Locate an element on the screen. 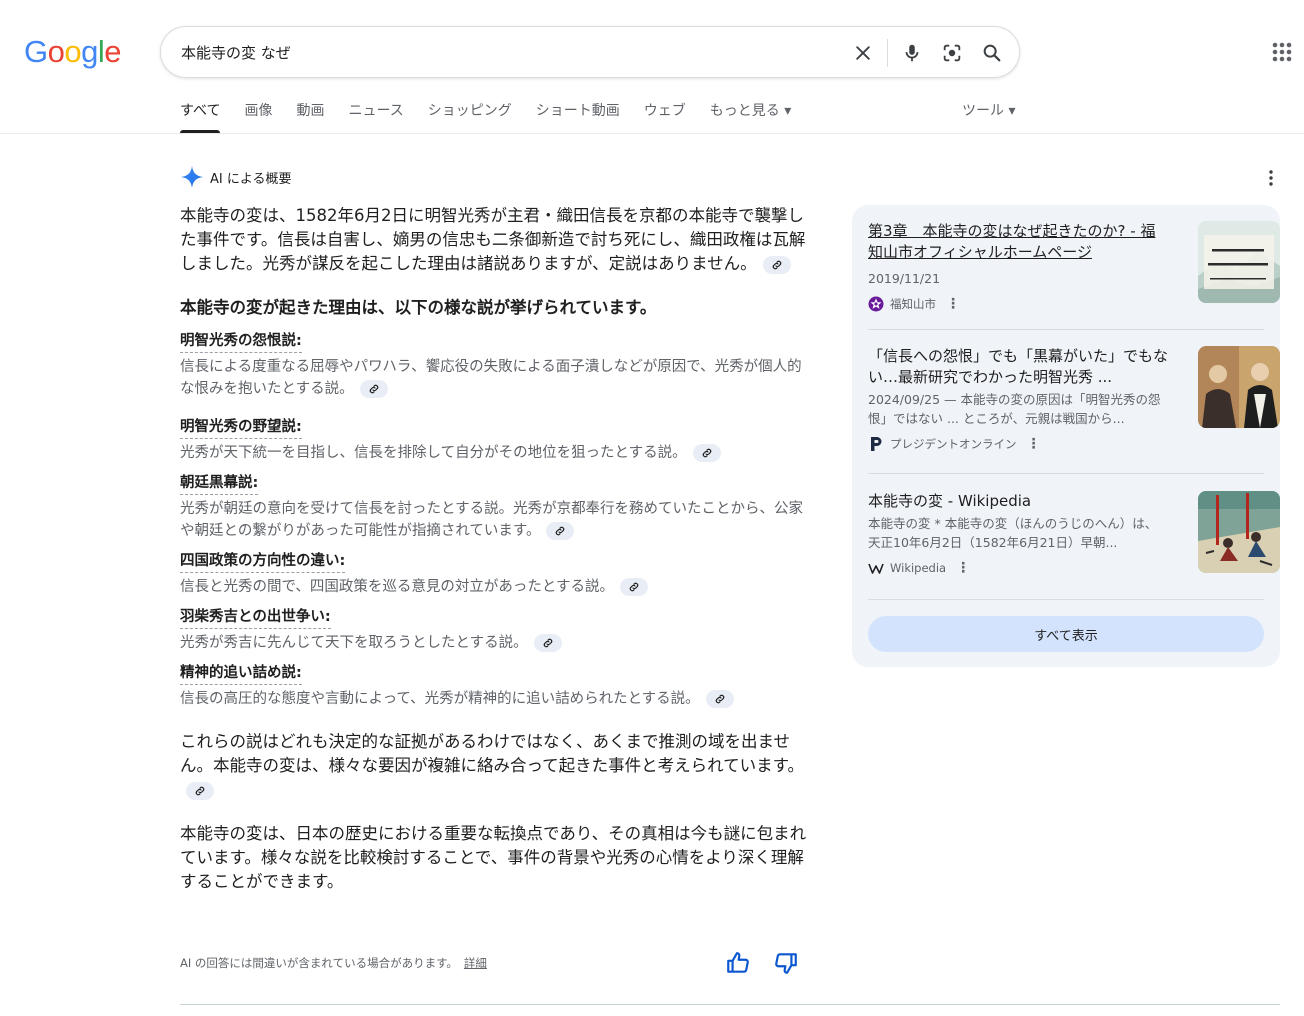 The width and height of the screenshot is (1304, 1016). theory-desc: 光秀が天下統一を目指し、信長を排除して自分がその地位を狙ったとする説。 is located at coordinates (495, 453).